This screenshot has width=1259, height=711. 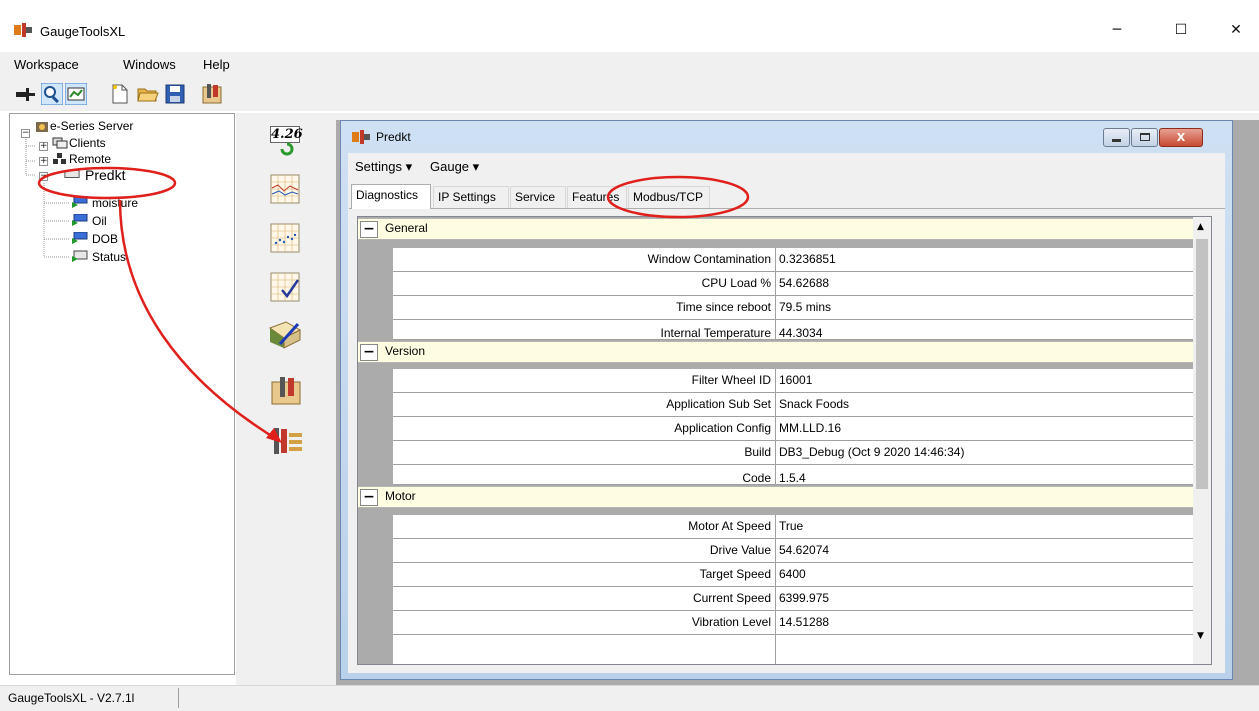 What do you see at coordinates (984, 330) in the screenshot?
I see `row-value: 44.3034` at bounding box center [984, 330].